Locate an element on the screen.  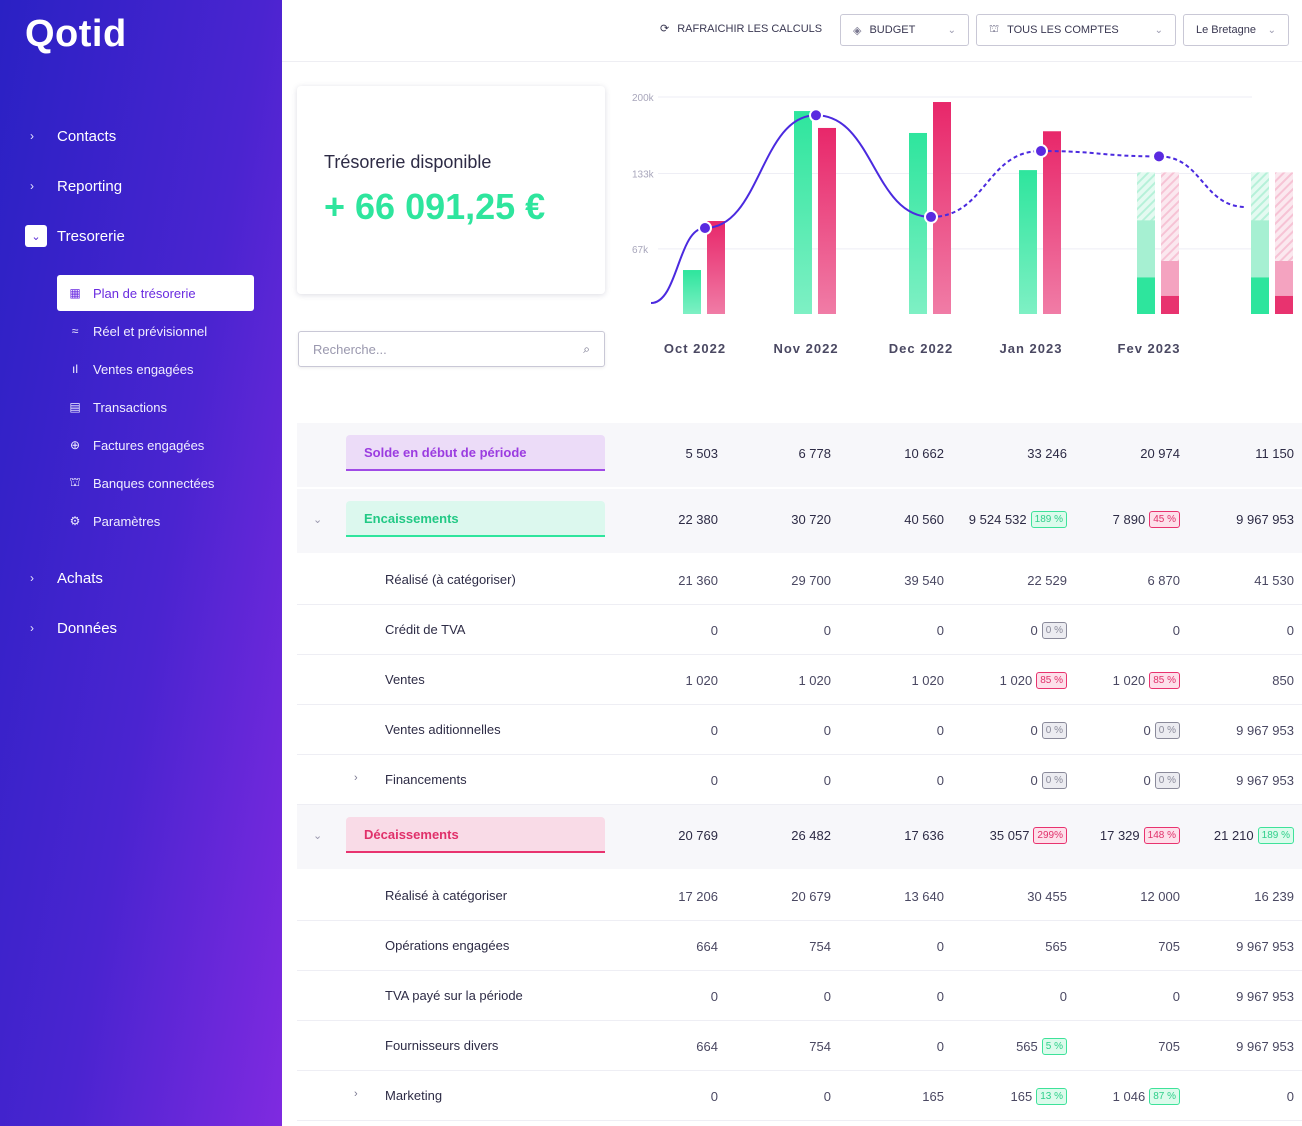
nav-contacts: › Contacts is located at coordinates (141, 136).